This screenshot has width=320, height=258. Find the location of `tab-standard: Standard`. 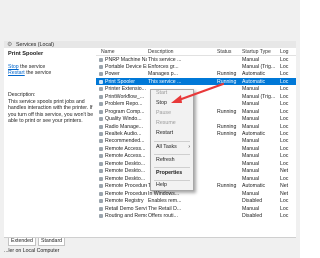

tab-standard: Standard is located at coordinates (52, 242).